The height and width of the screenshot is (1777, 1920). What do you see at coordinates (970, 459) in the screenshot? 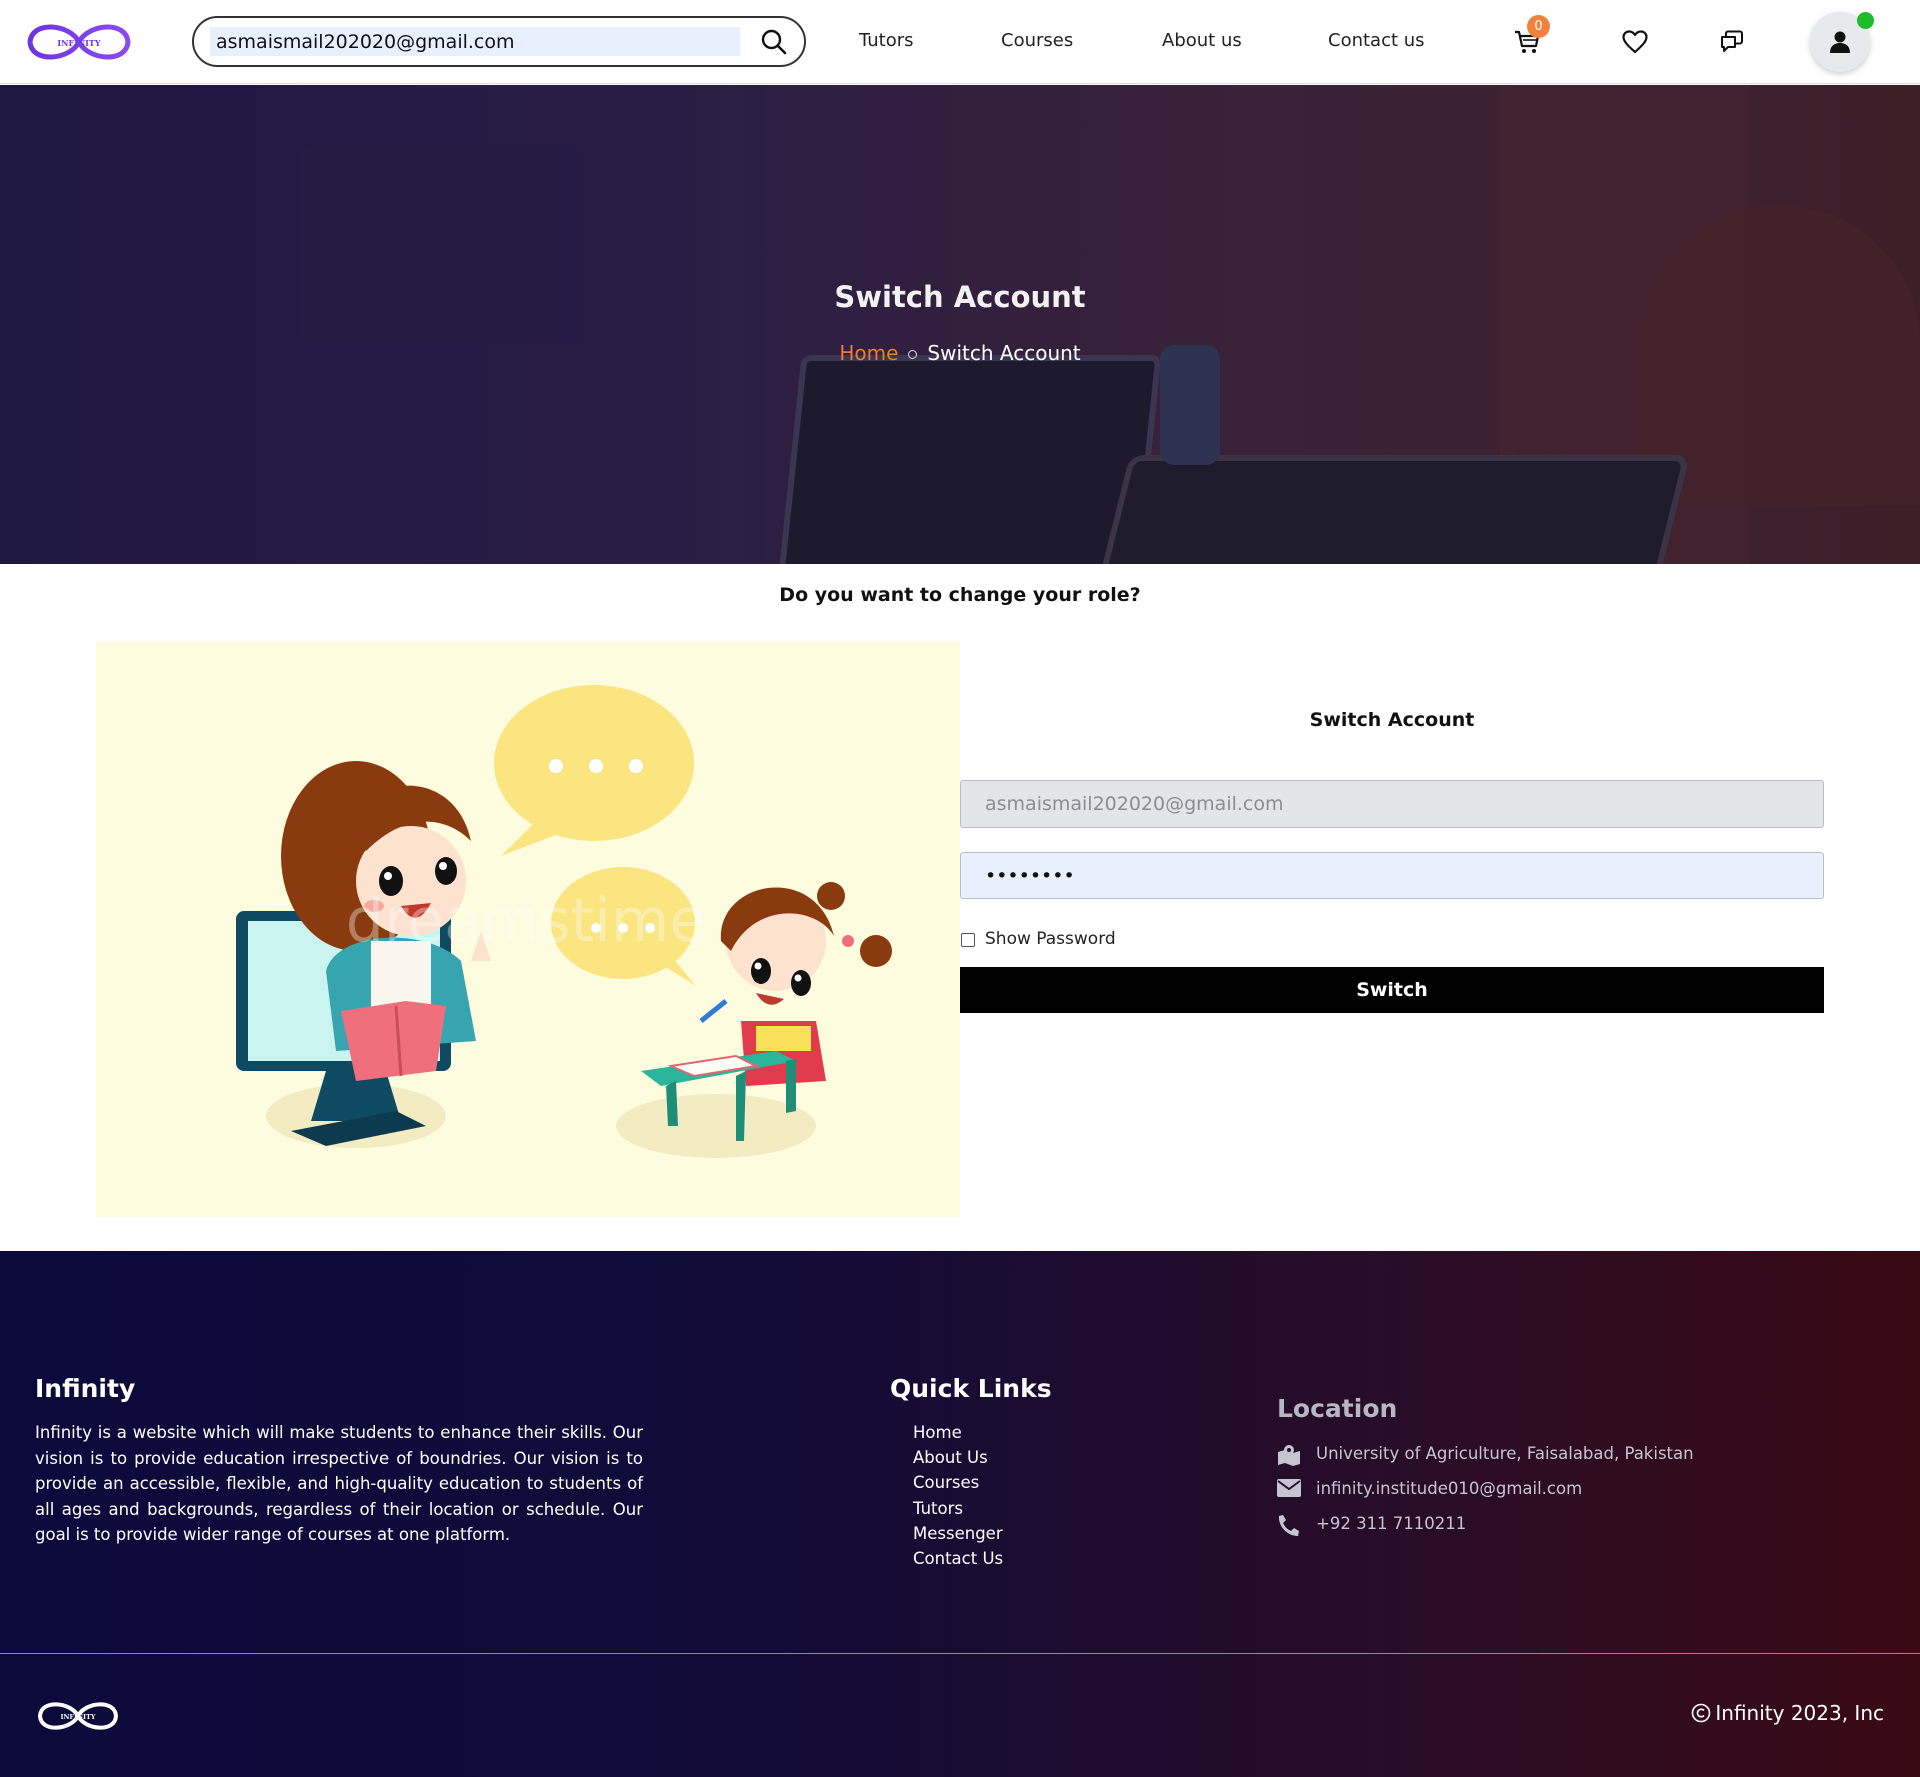
I see `hero-bg-laptop-left` at bounding box center [970, 459].